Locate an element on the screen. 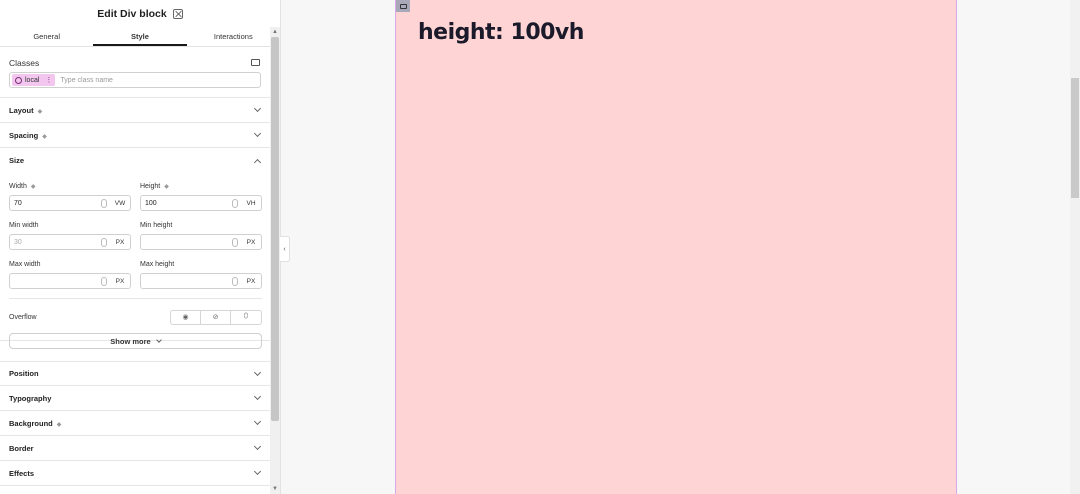 The width and height of the screenshot is (1080, 494). min-height-field: Min height PX is located at coordinates (201, 236).